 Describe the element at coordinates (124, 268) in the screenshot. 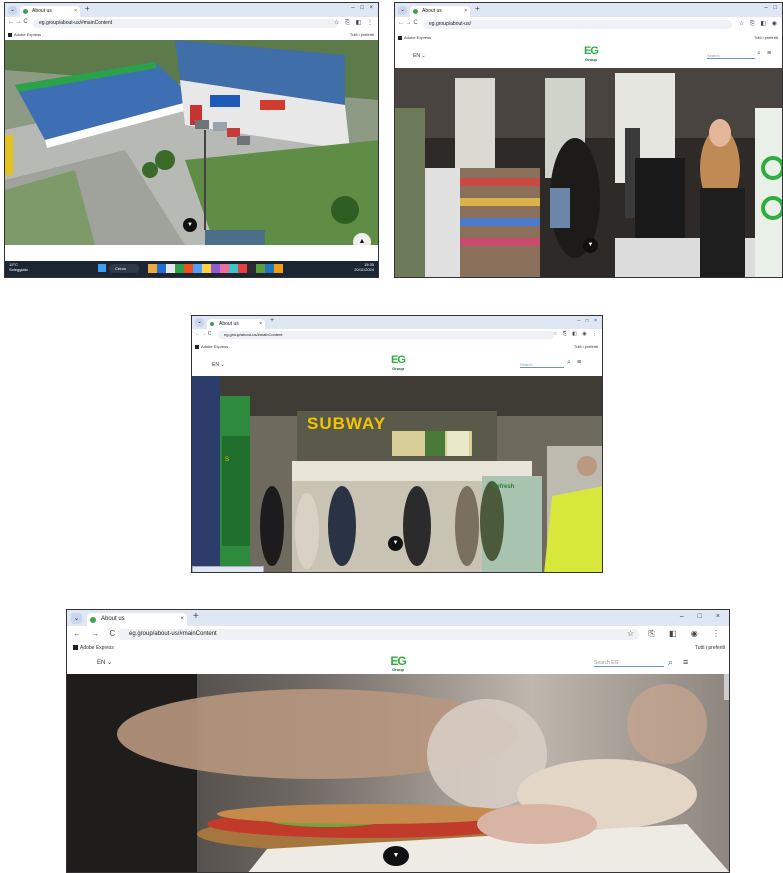

I see `taskbar-search: Cerca` at that location.